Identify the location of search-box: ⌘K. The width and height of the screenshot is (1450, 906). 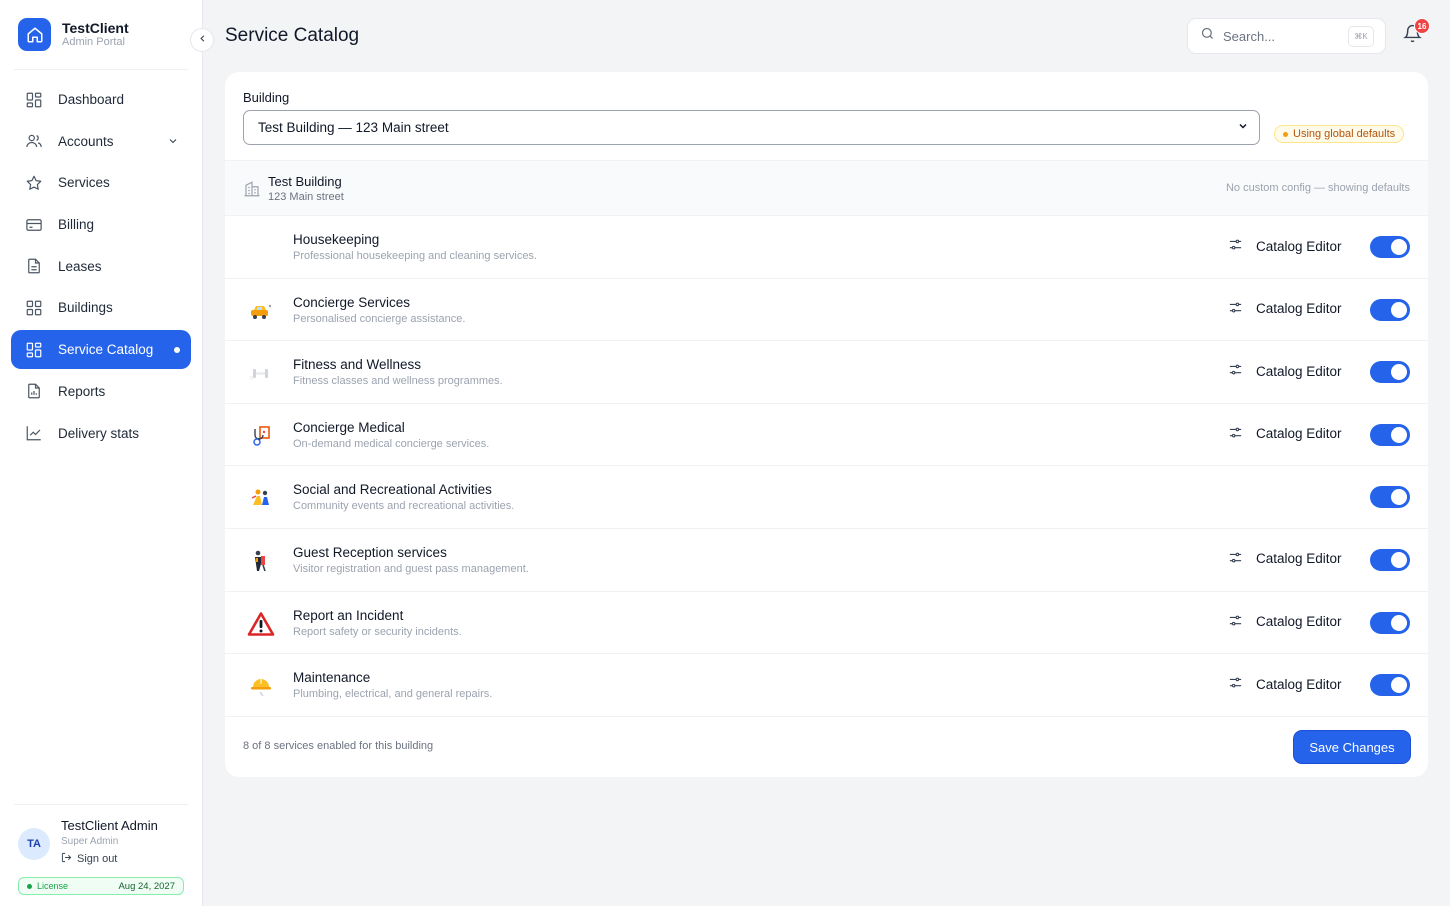
(1286, 36).